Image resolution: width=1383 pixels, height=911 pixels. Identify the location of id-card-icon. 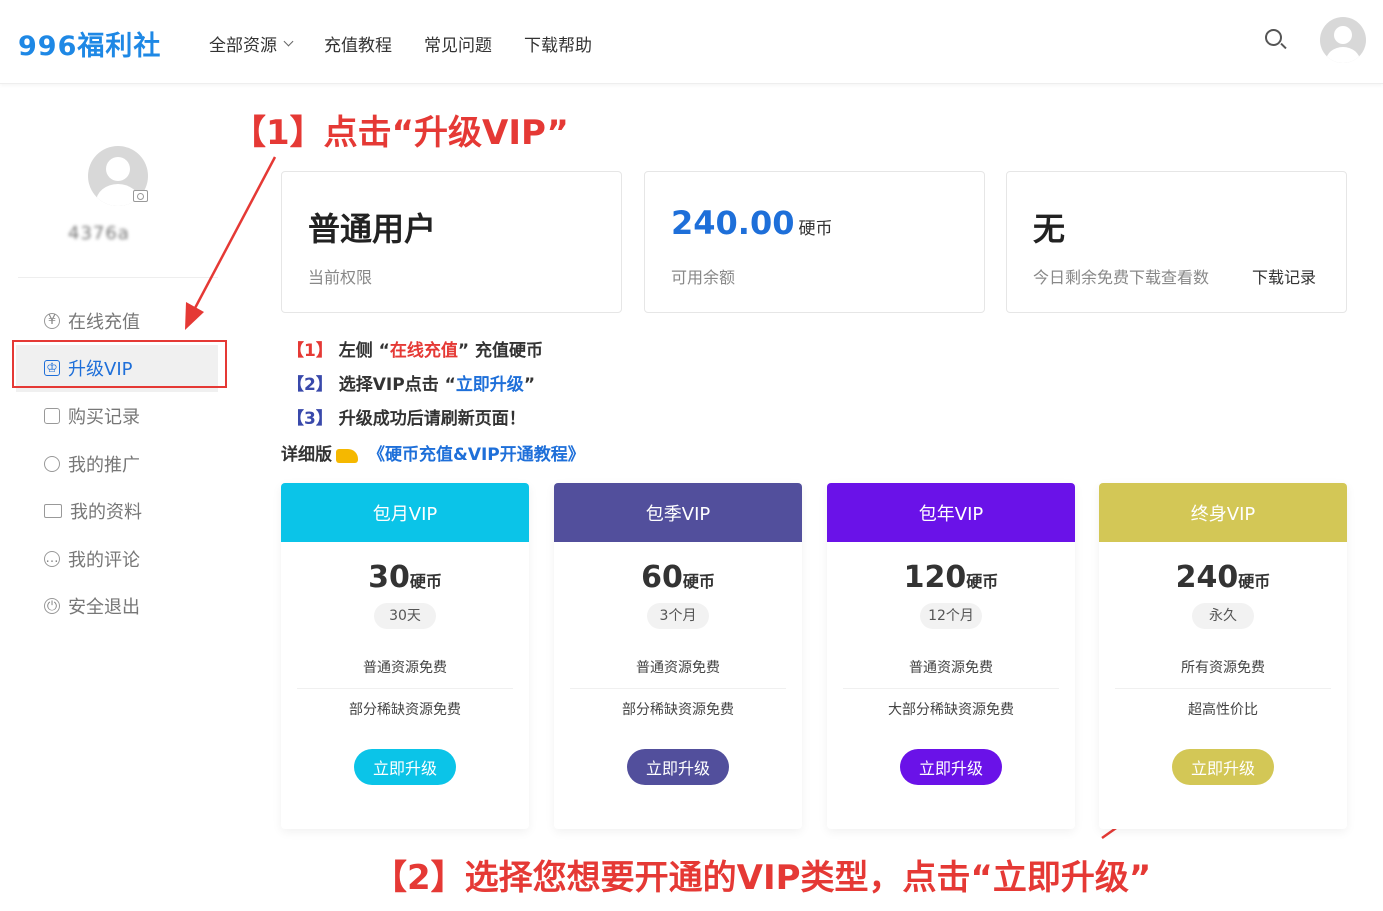
(53, 511).